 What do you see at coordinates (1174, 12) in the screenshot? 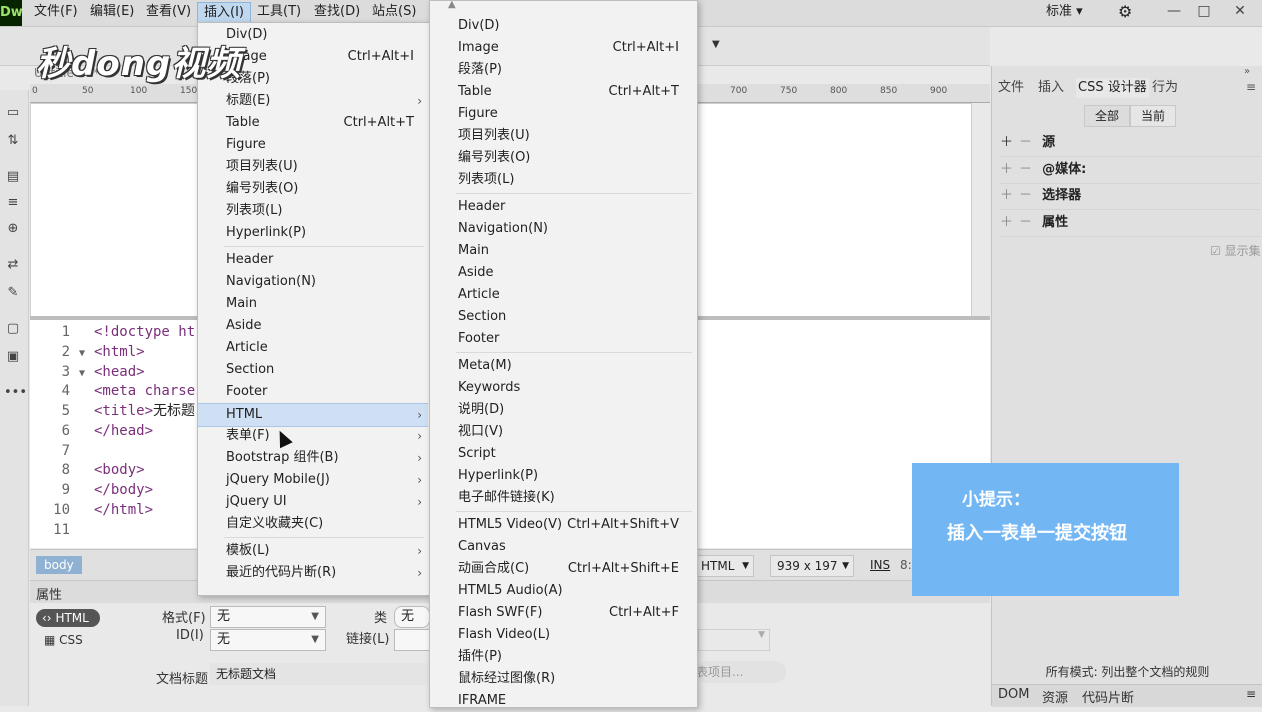
I see `minimize-button: —` at bounding box center [1174, 12].